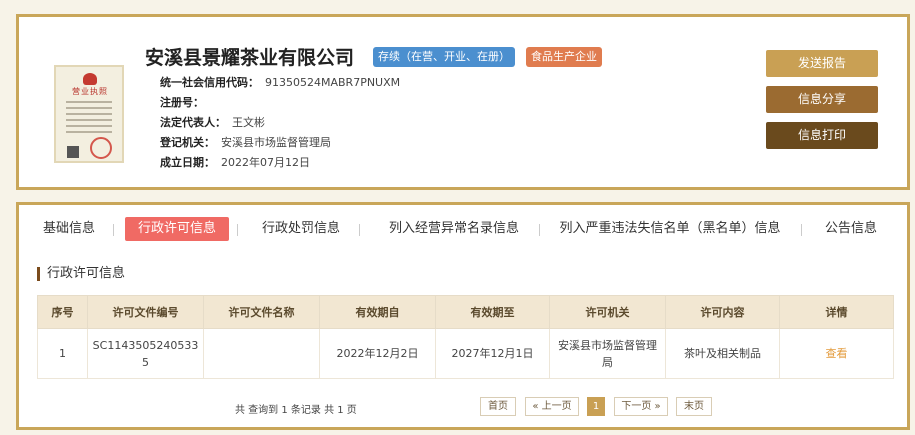  I want to click on current-page-button: 1, so click(596, 406).